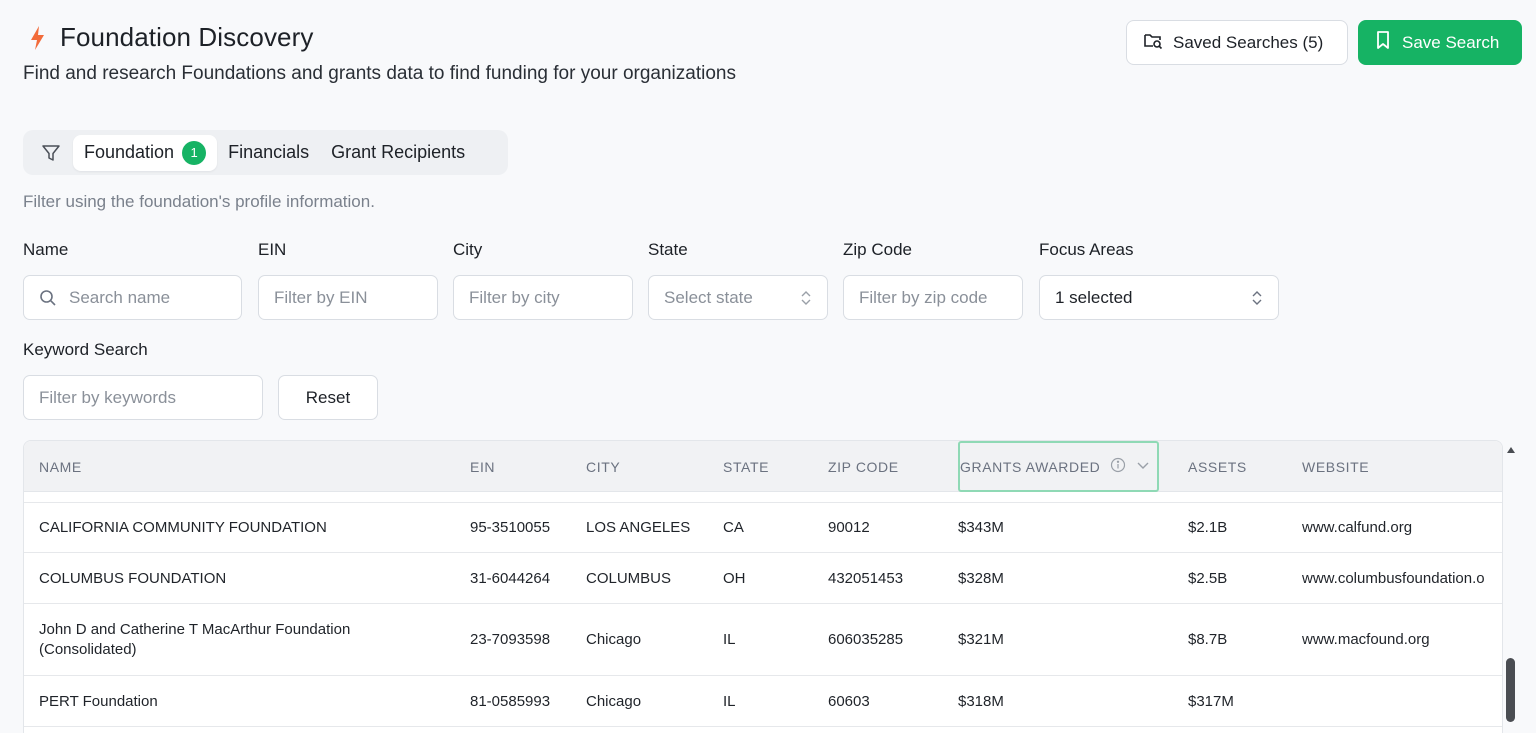 This screenshot has height=733, width=1536. Describe the element at coordinates (1086, 249) in the screenshot. I see `focus-areas-label: Focus Areas` at that location.